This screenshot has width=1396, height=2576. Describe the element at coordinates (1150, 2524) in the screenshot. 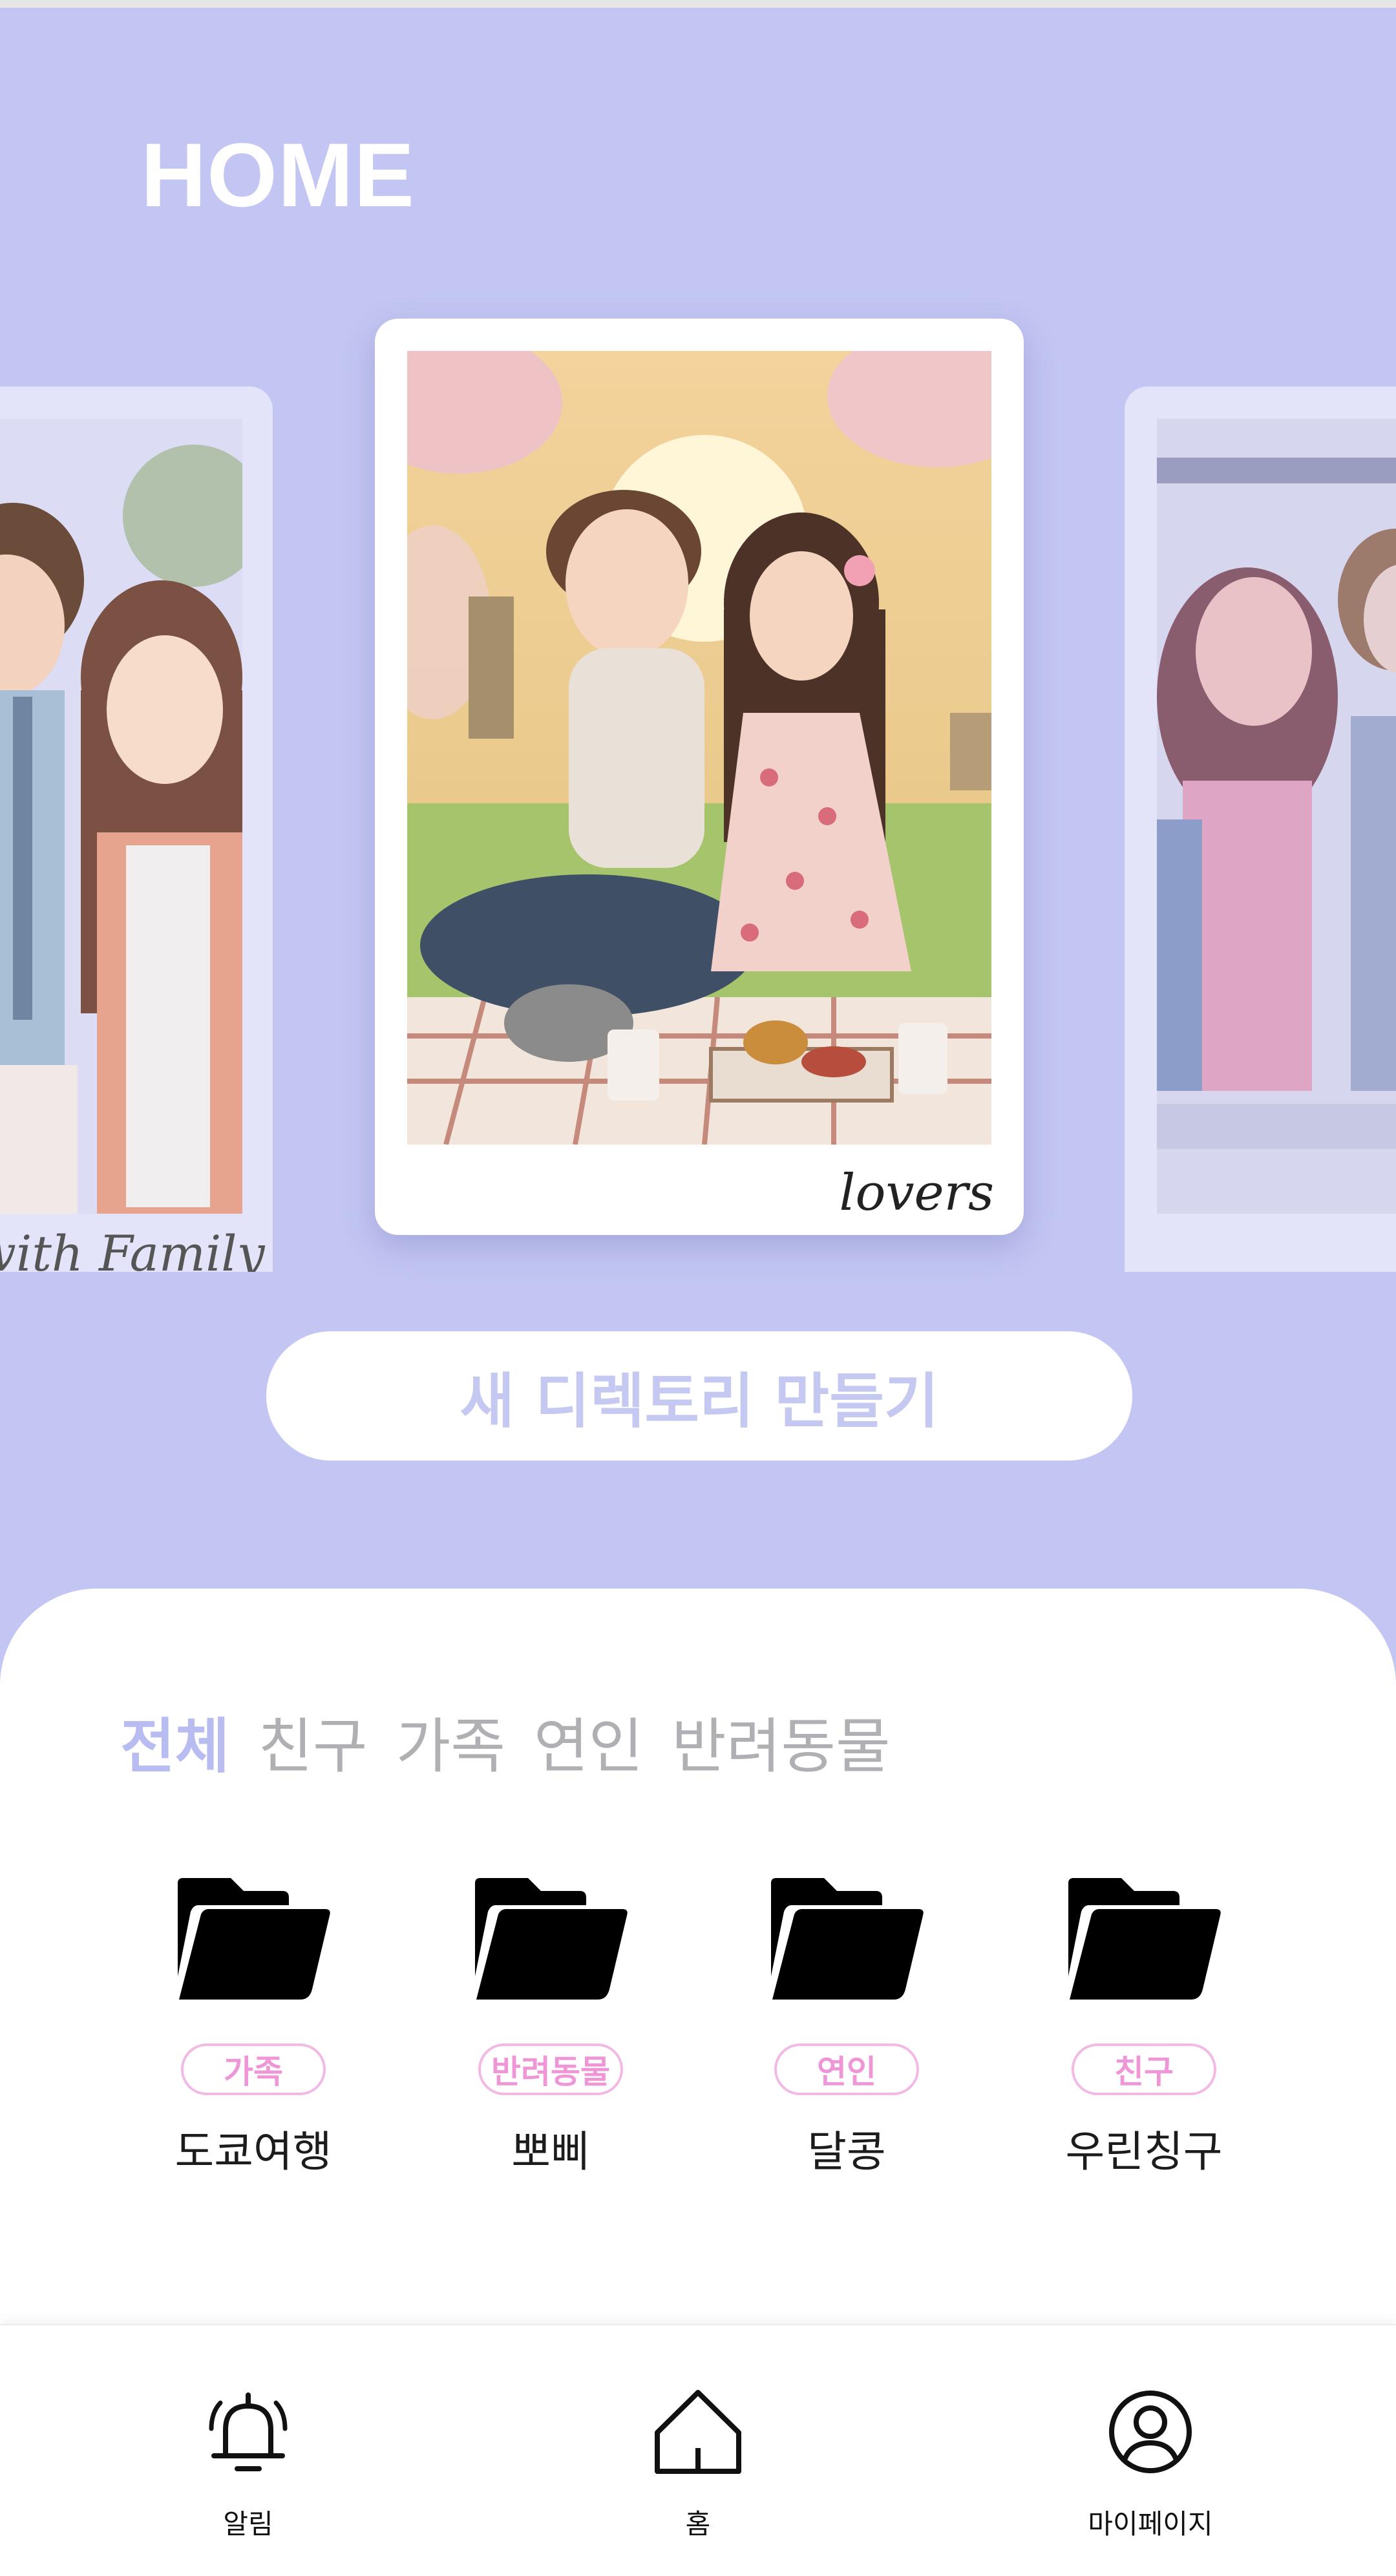

I see `nav-label: 마이페이지` at that location.